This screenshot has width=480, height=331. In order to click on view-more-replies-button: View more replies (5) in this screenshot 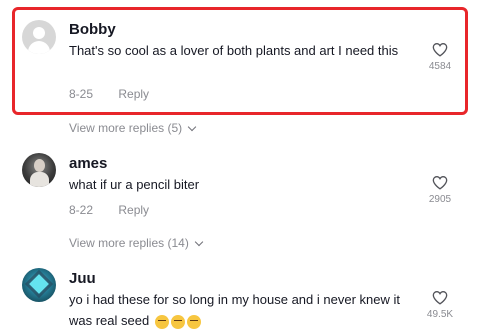, I will do `click(133, 128)`.